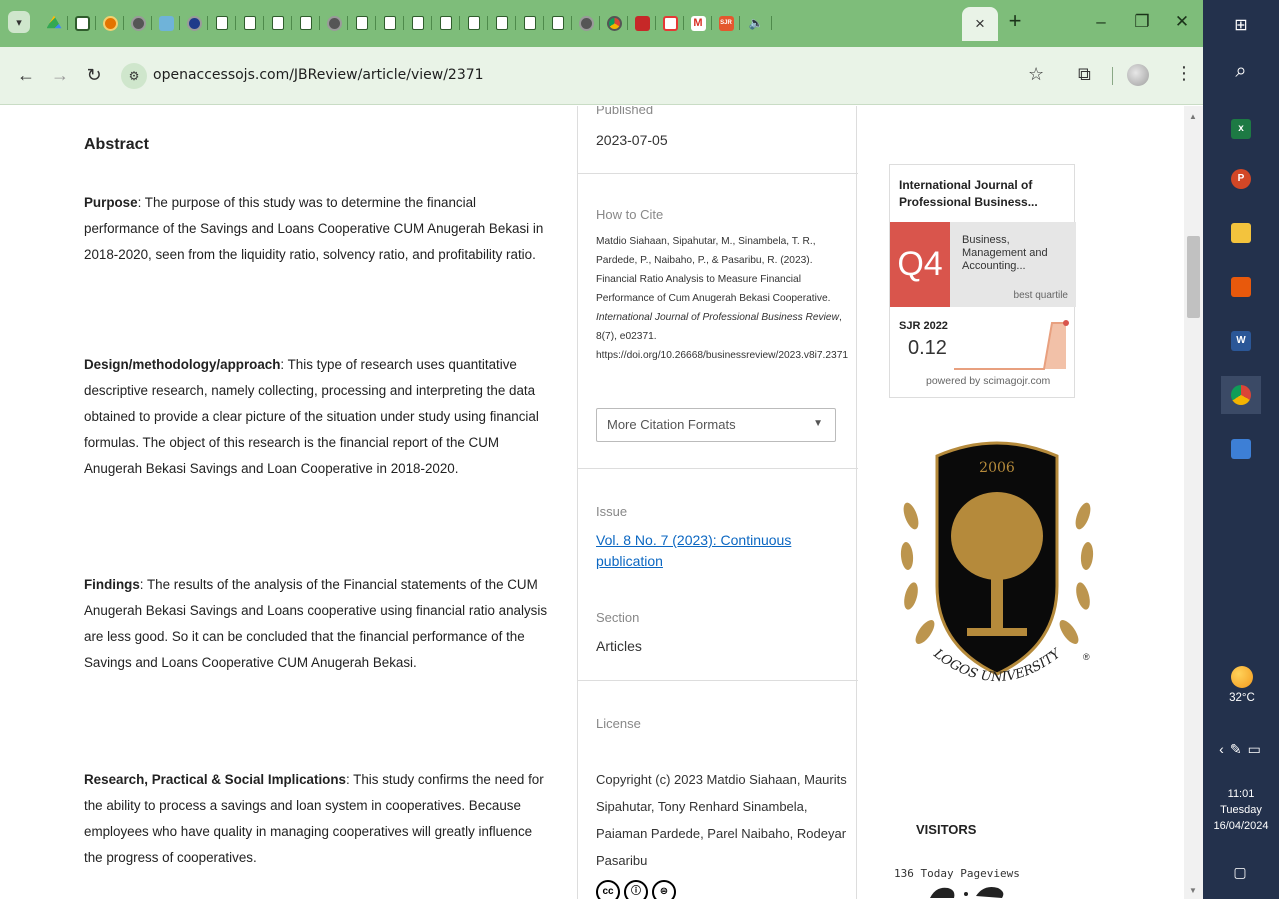 The image size is (1279, 899). Describe the element at coordinates (923, 326) in the screenshot. I see `sjr-year-label: SJR 2022` at that location.